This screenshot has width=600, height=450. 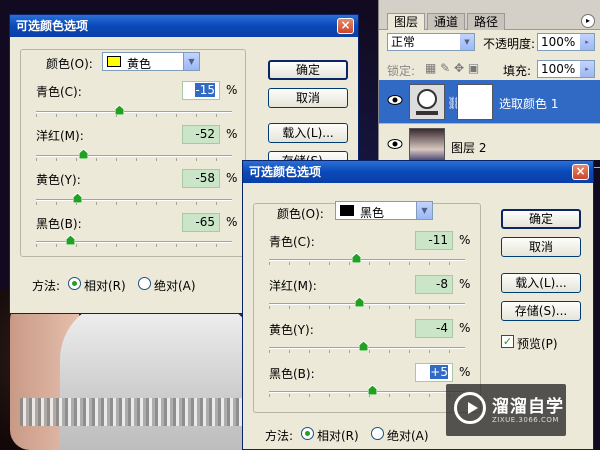 I want to click on yellow-slider-track, so click(x=134, y=200).